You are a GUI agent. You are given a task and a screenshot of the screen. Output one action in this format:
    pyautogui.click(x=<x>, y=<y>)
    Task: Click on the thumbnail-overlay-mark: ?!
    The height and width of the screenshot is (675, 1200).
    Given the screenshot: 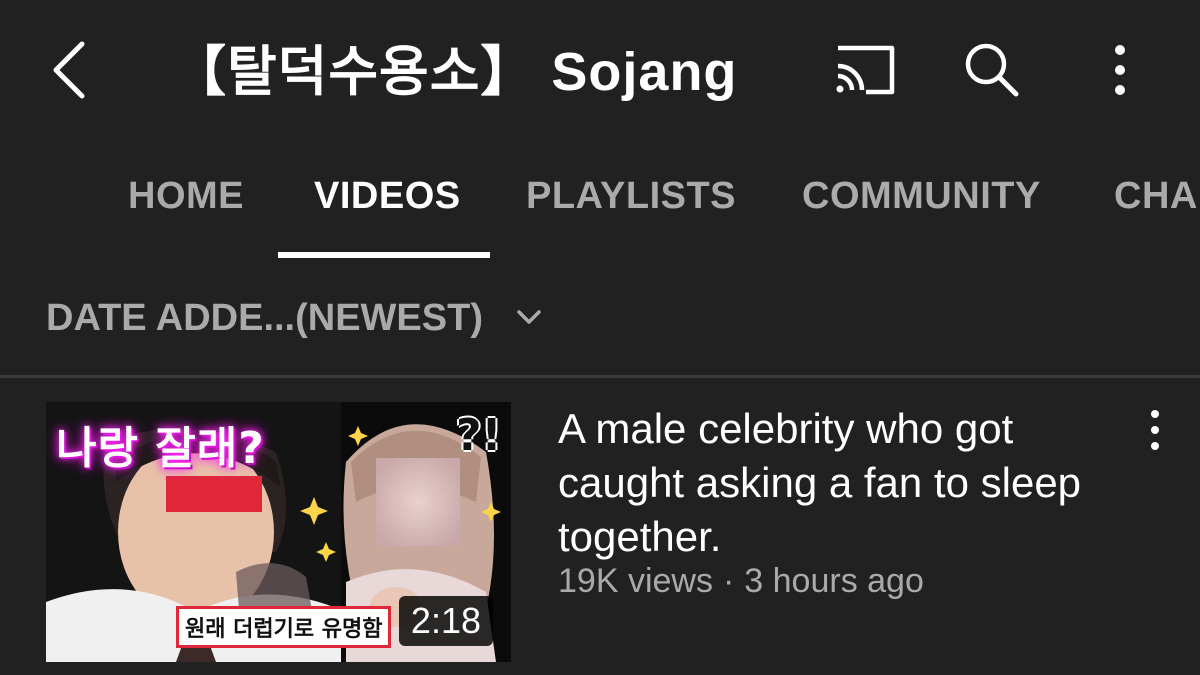 What is the action you would take?
    pyautogui.click(x=479, y=435)
    